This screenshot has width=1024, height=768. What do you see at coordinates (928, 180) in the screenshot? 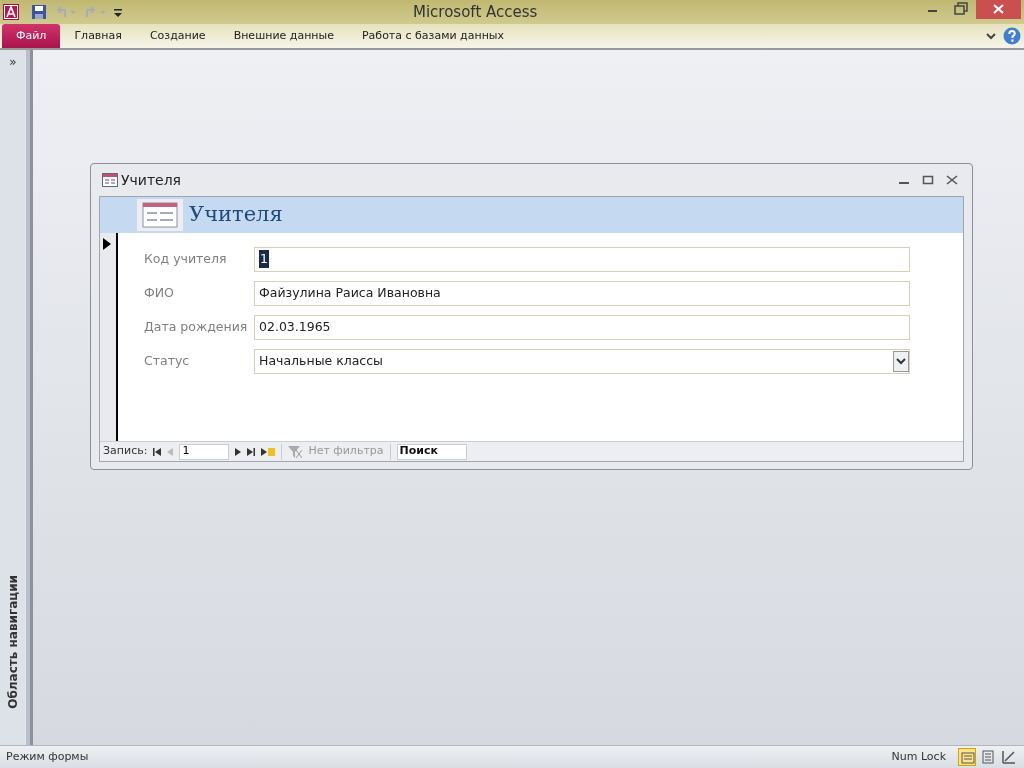
I see `restore-icon` at bounding box center [928, 180].